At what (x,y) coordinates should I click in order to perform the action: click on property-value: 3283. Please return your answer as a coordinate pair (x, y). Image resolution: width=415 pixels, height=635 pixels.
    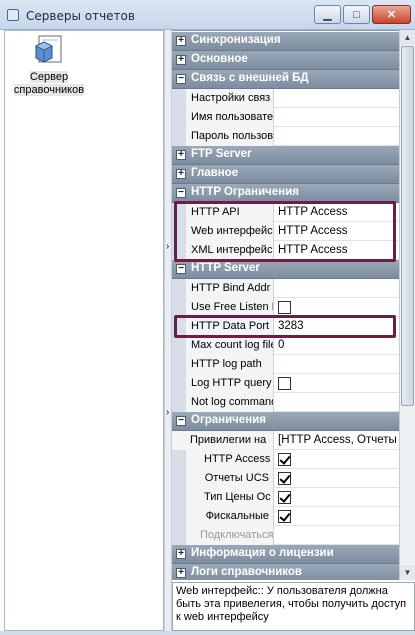
    Looking at the image, I should click on (337, 326).